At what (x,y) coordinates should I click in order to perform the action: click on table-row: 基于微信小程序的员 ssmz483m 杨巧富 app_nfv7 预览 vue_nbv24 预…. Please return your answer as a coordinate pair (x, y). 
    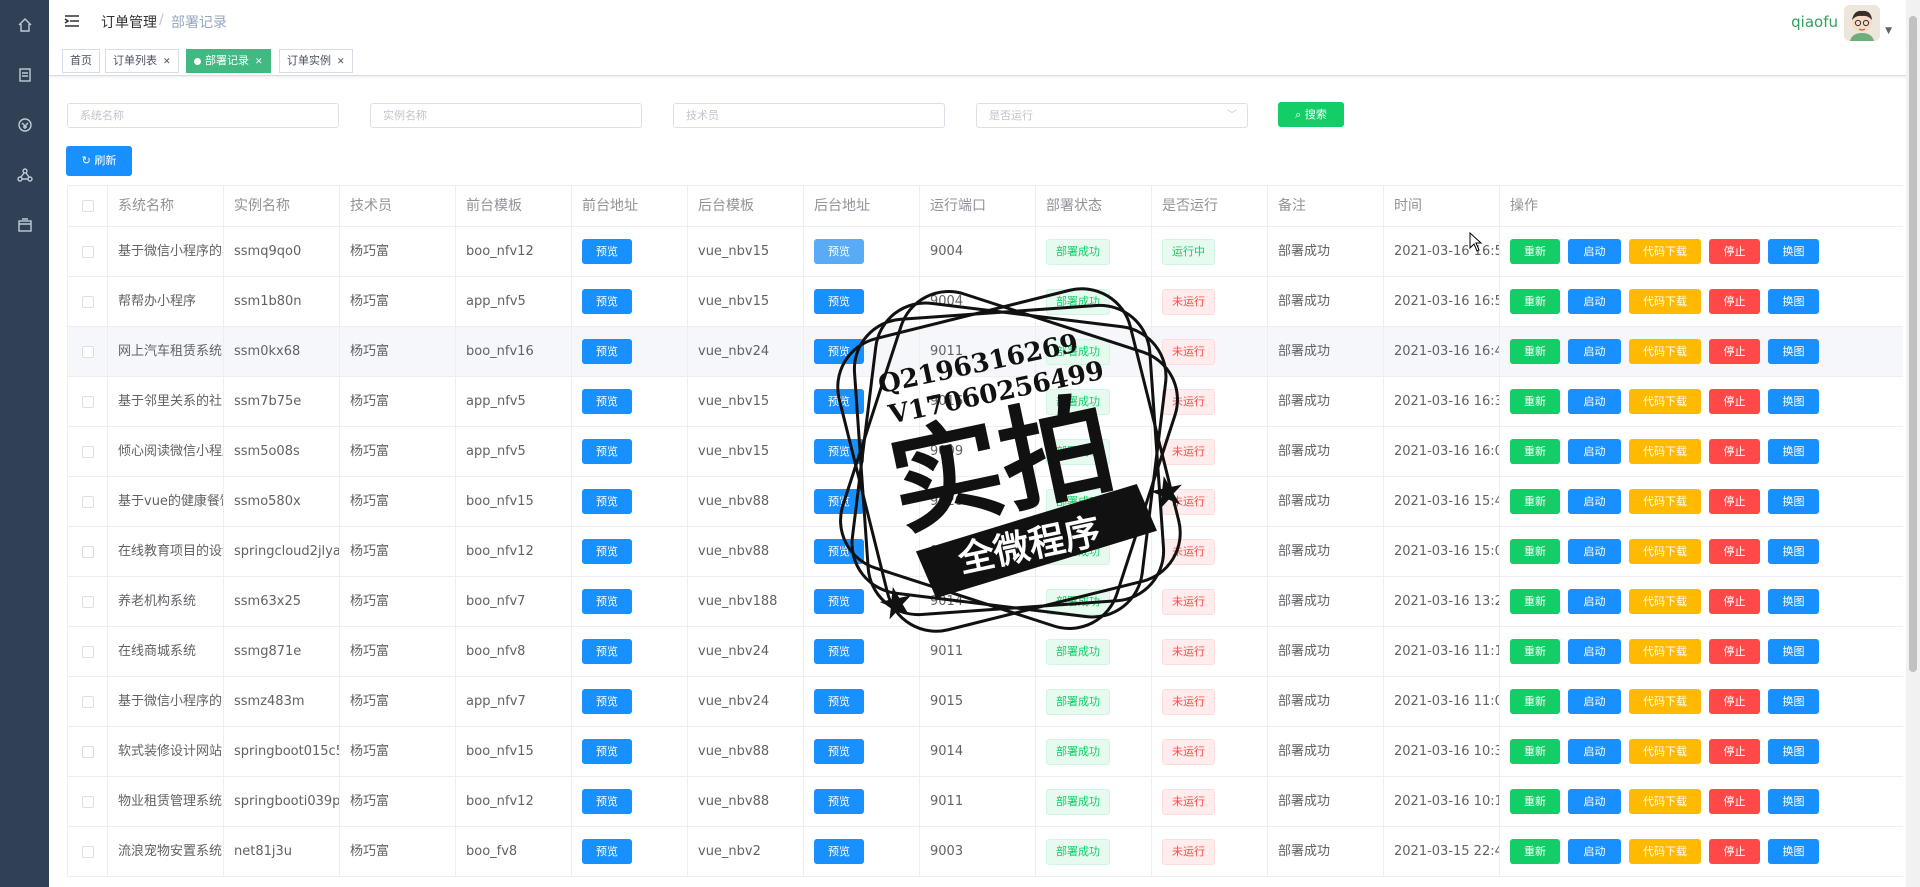
    Looking at the image, I should click on (985, 702).